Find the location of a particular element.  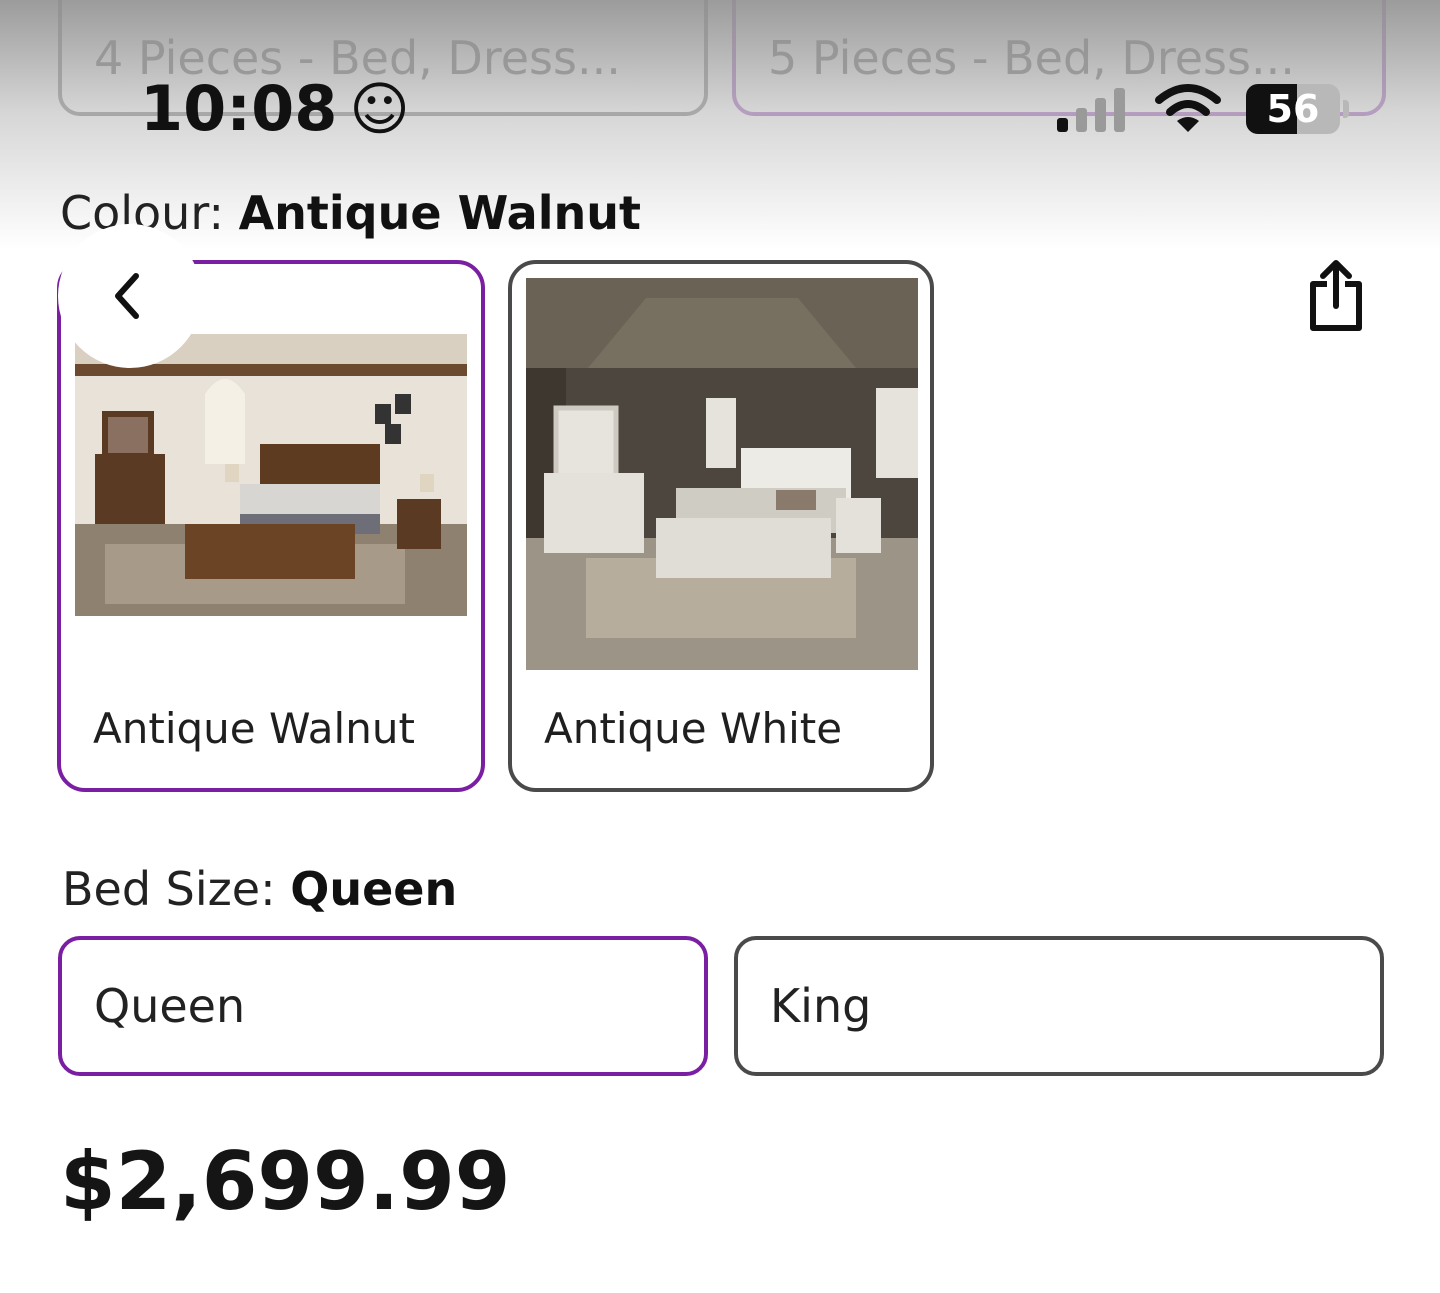

smiley-icon: ☺ is located at coordinates (379, 108).